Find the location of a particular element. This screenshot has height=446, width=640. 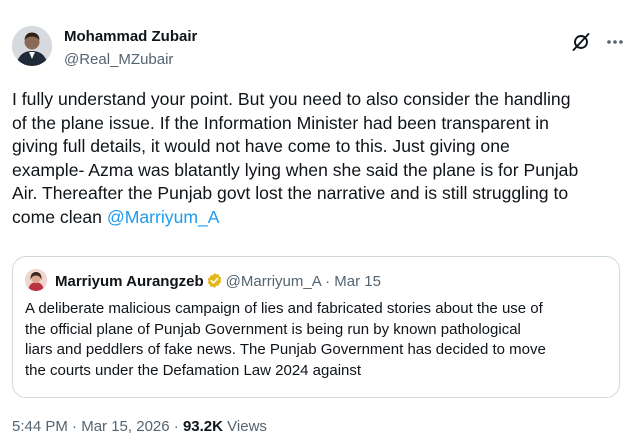

views-count: 93.2K is located at coordinates (203, 426).